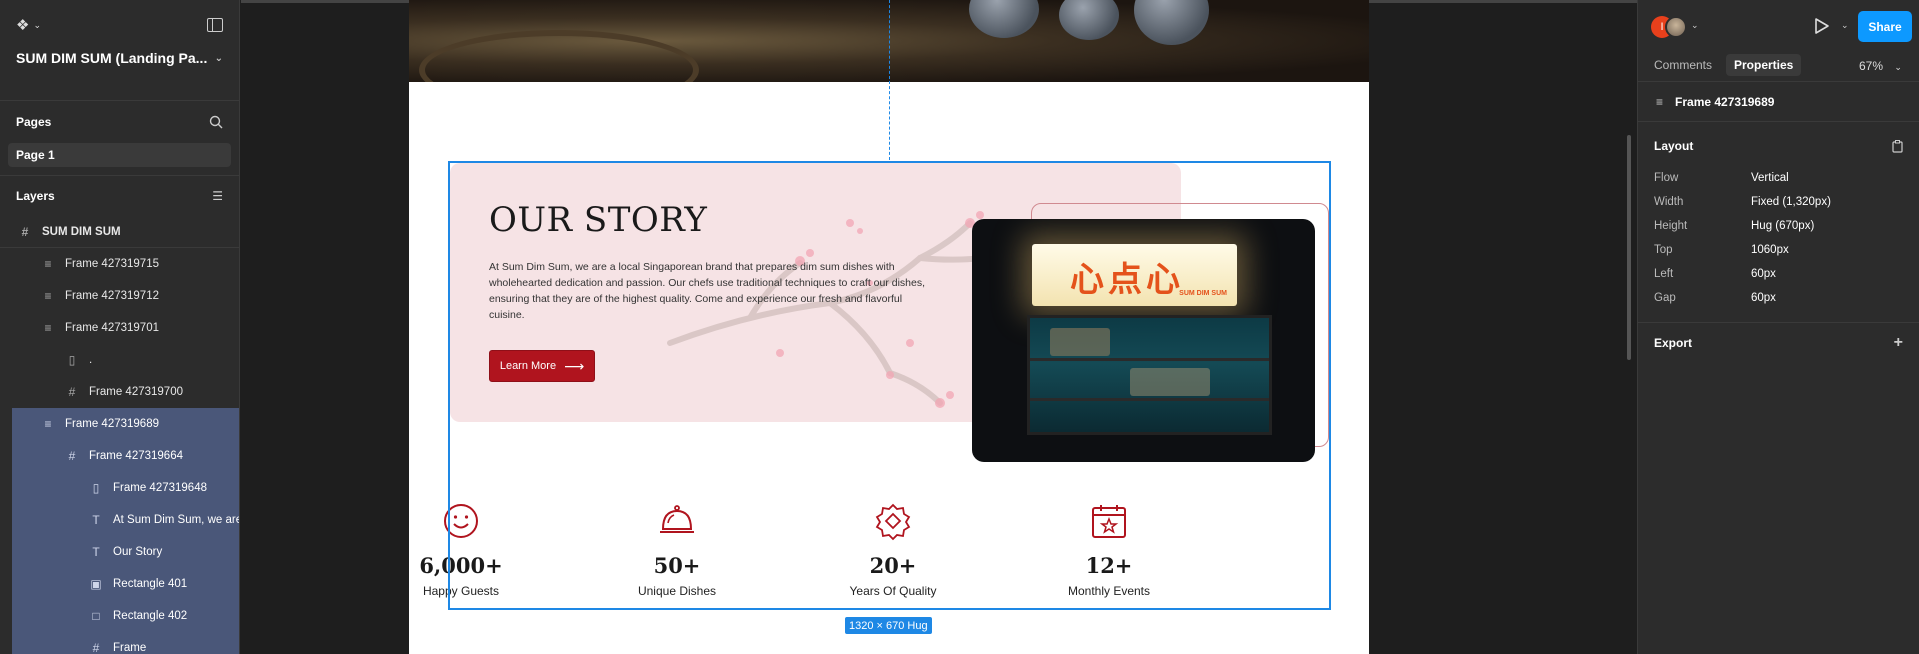  Describe the element at coordinates (96, 616) in the screenshot. I see `rectangle-icon: □` at that location.